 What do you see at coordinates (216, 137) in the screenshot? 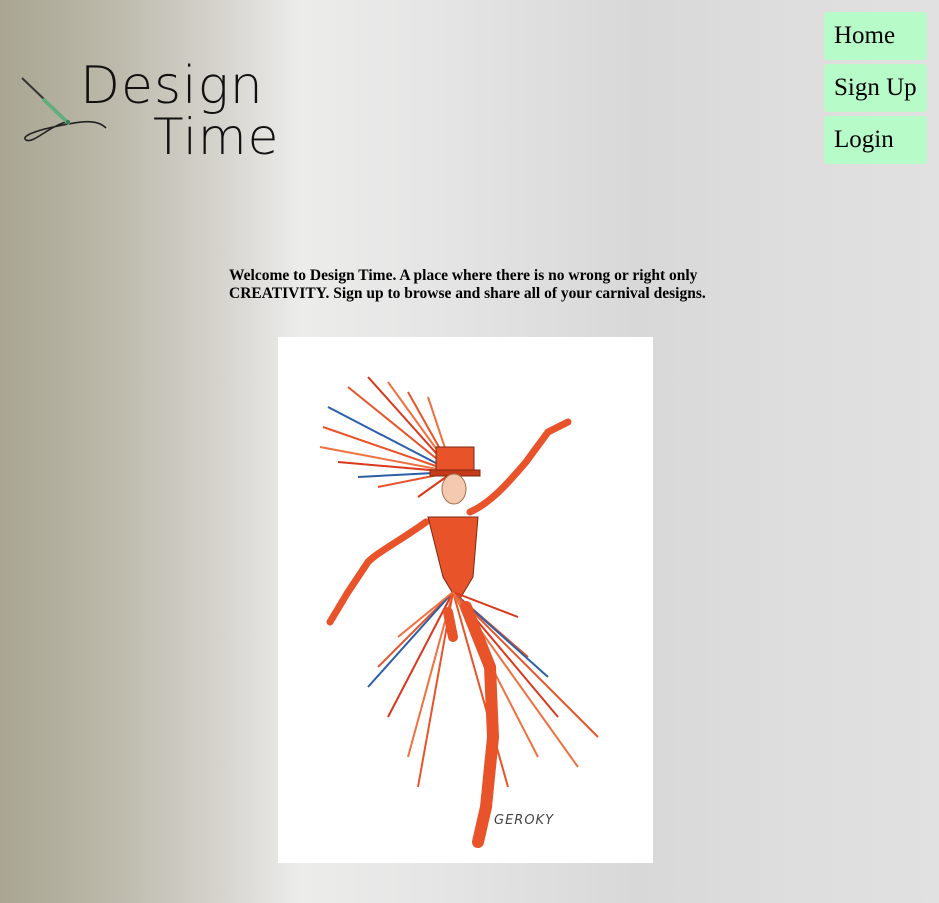
I see `logo-text-time: Time` at bounding box center [216, 137].